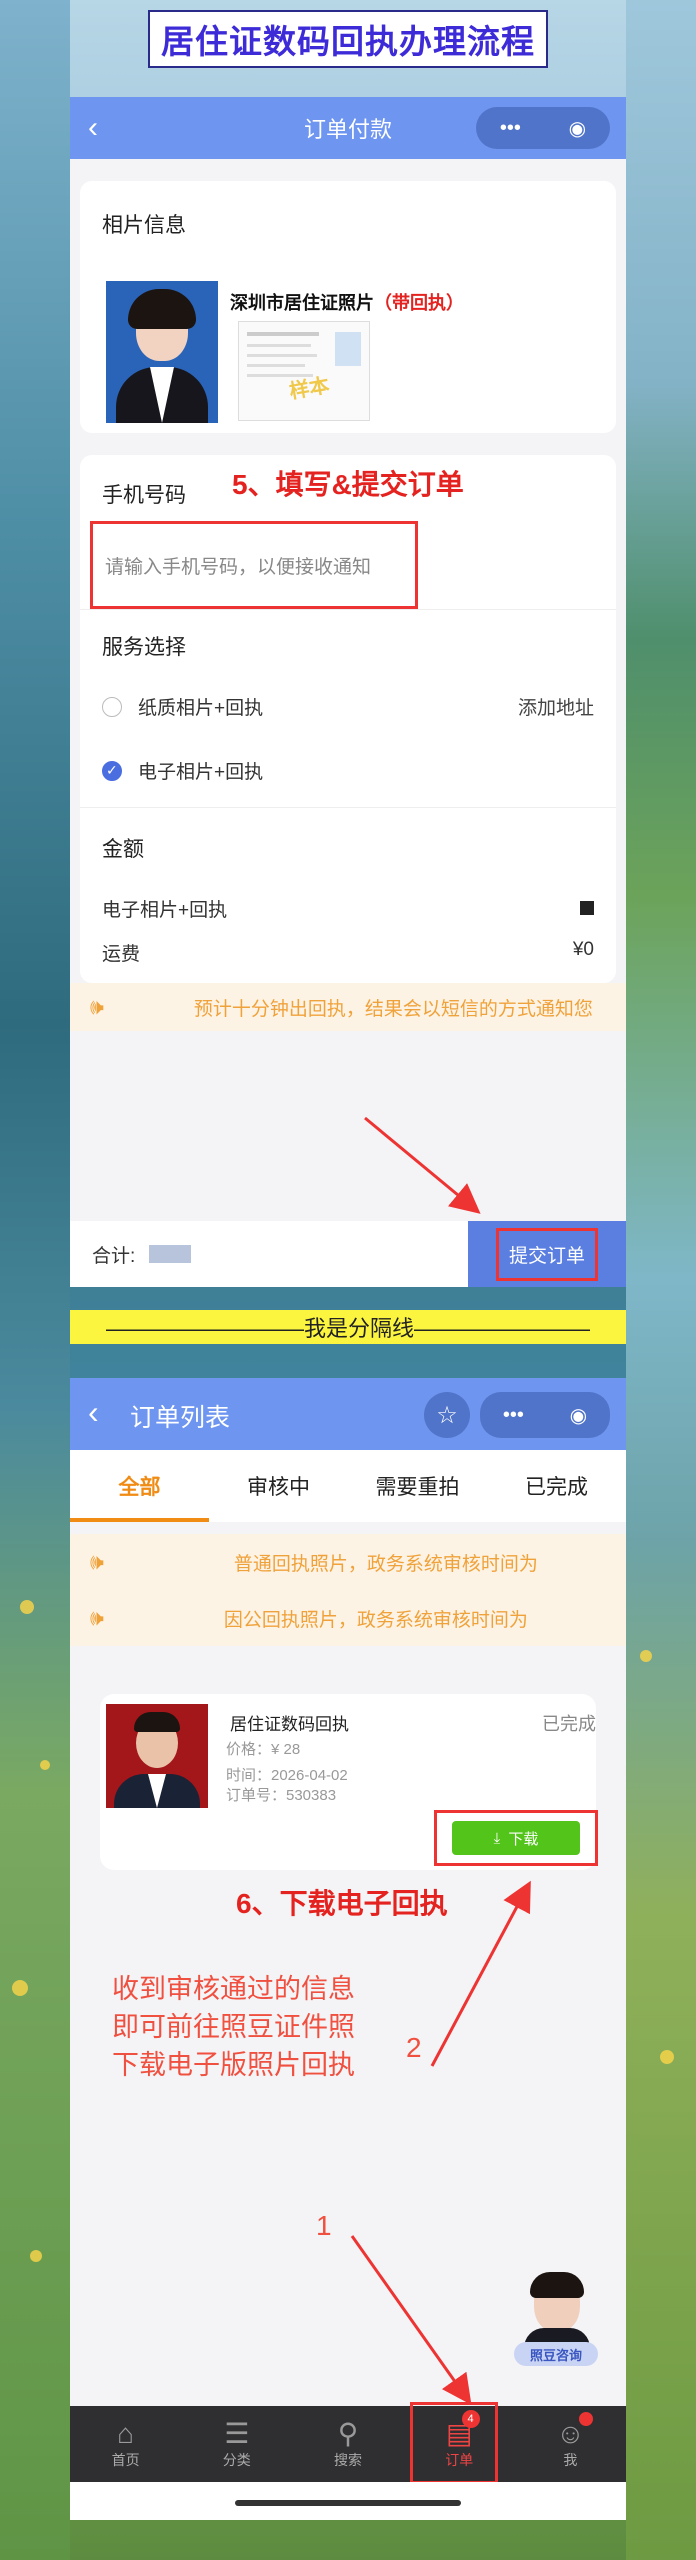  I want to click on arrow-to-submit, so click(422, 1165).